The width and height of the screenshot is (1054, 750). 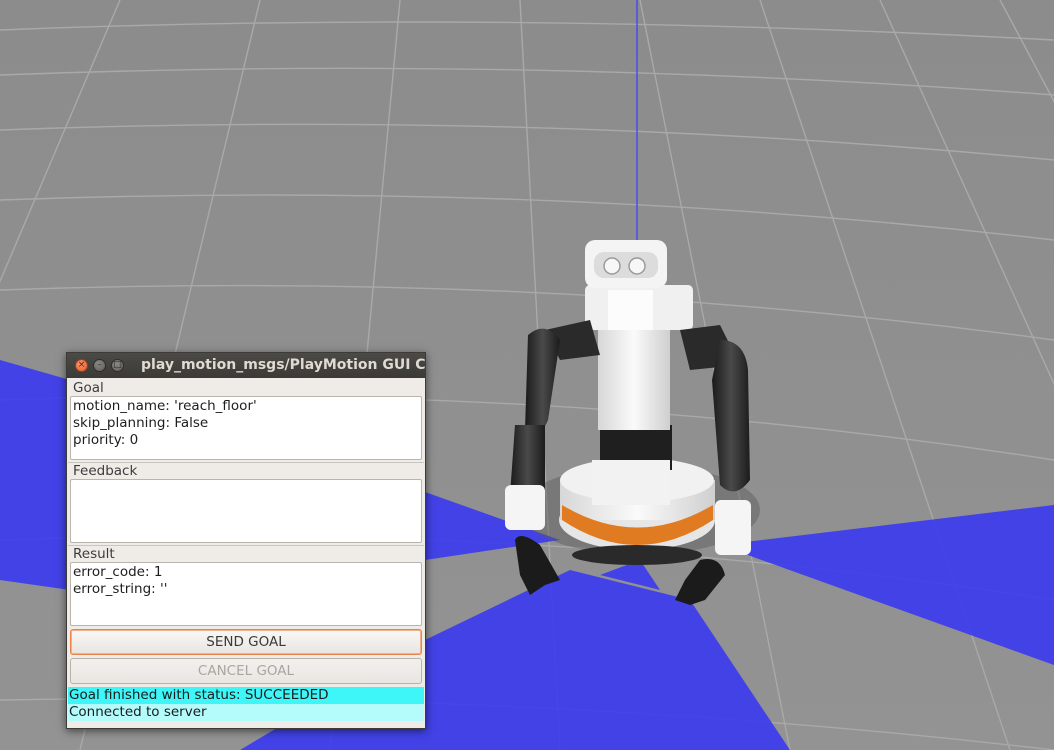 I want to click on result-line: error_string: '', so click(x=120, y=589).